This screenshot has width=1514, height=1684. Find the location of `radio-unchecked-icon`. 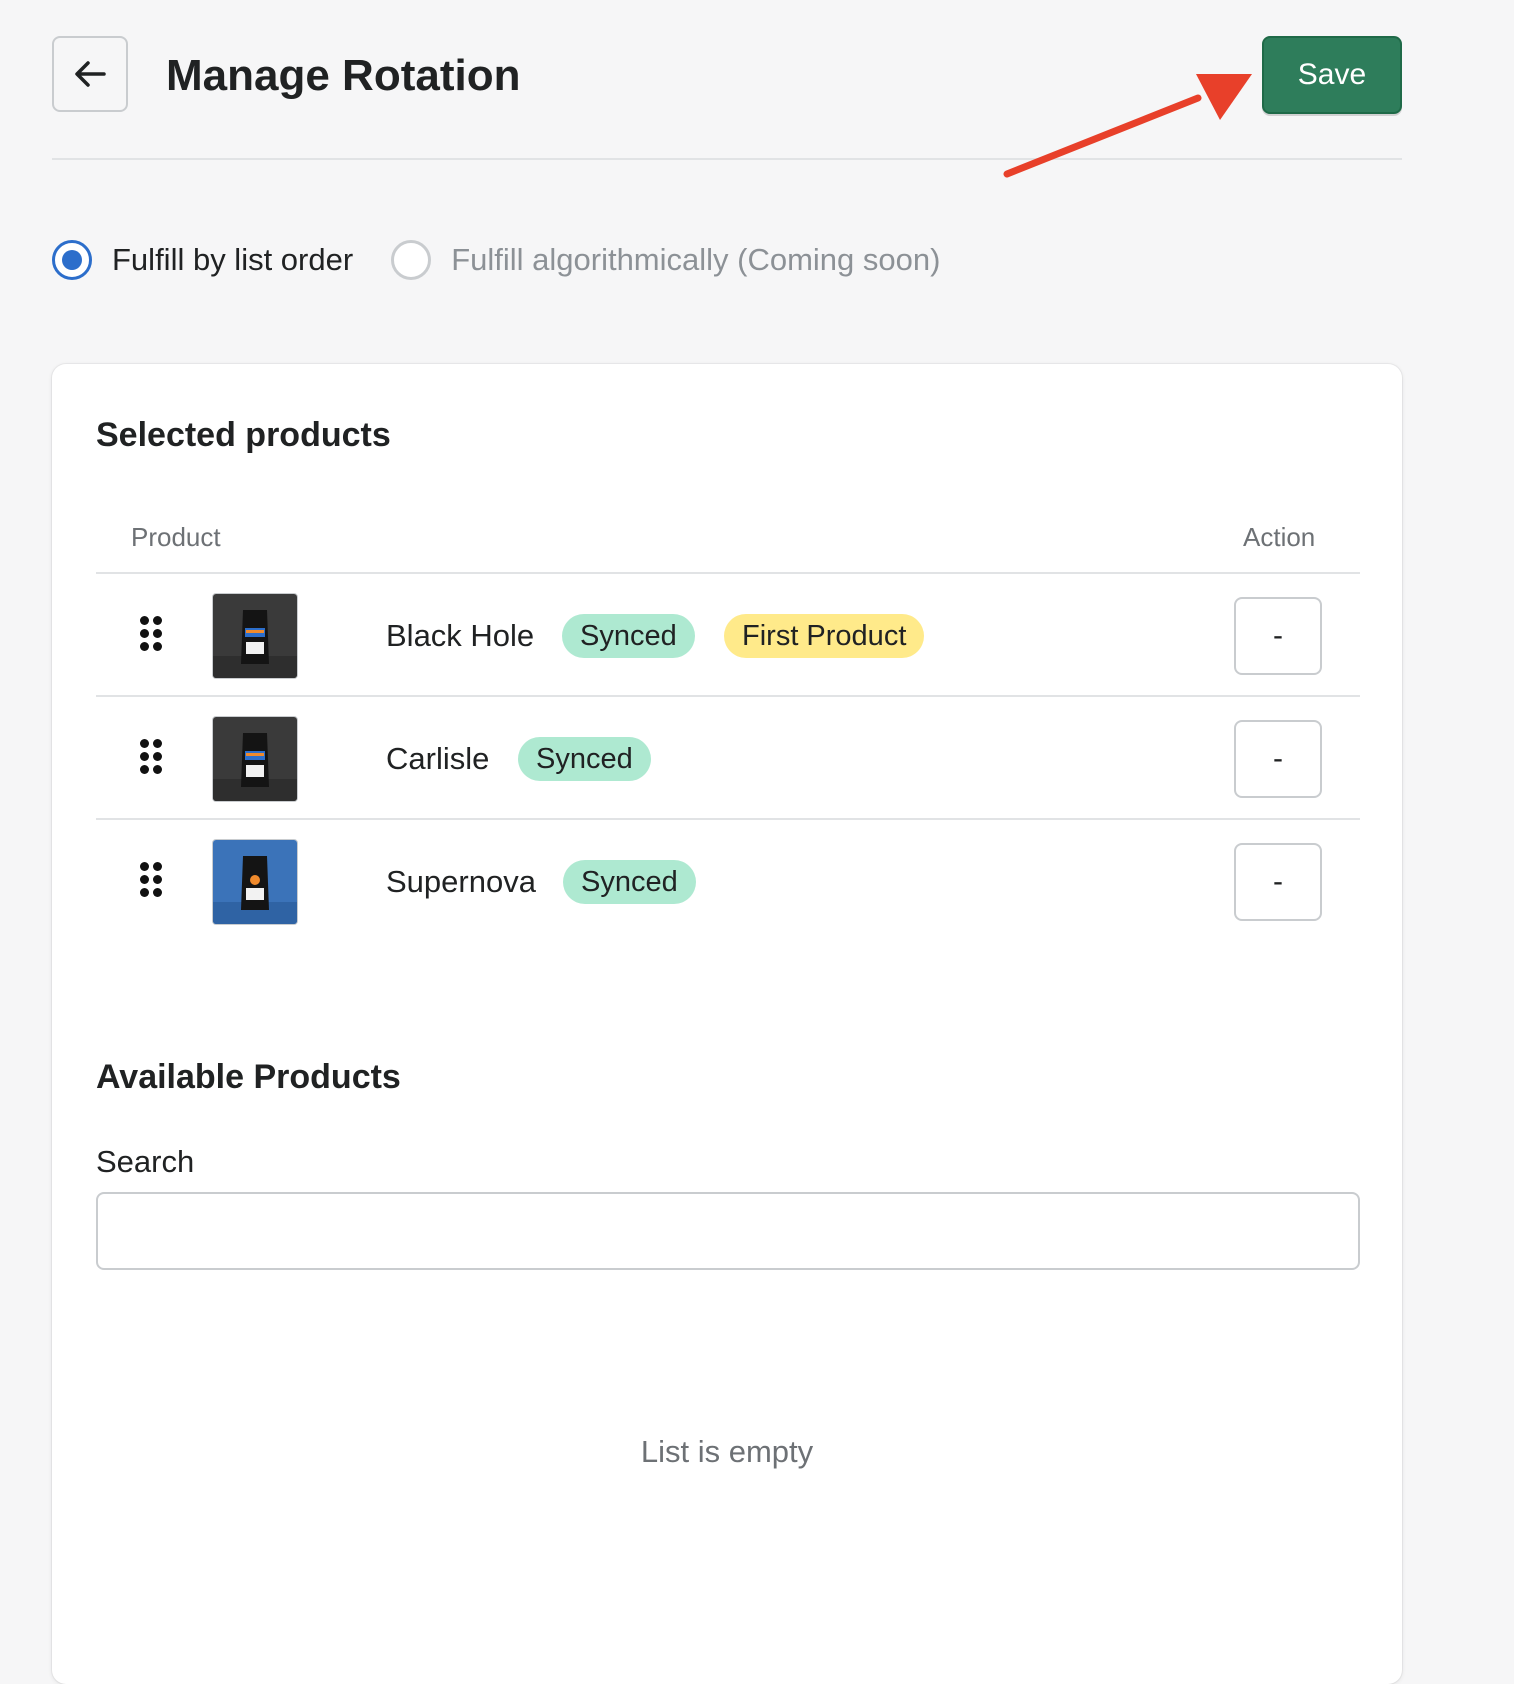

radio-unchecked-icon is located at coordinates (411, 260).